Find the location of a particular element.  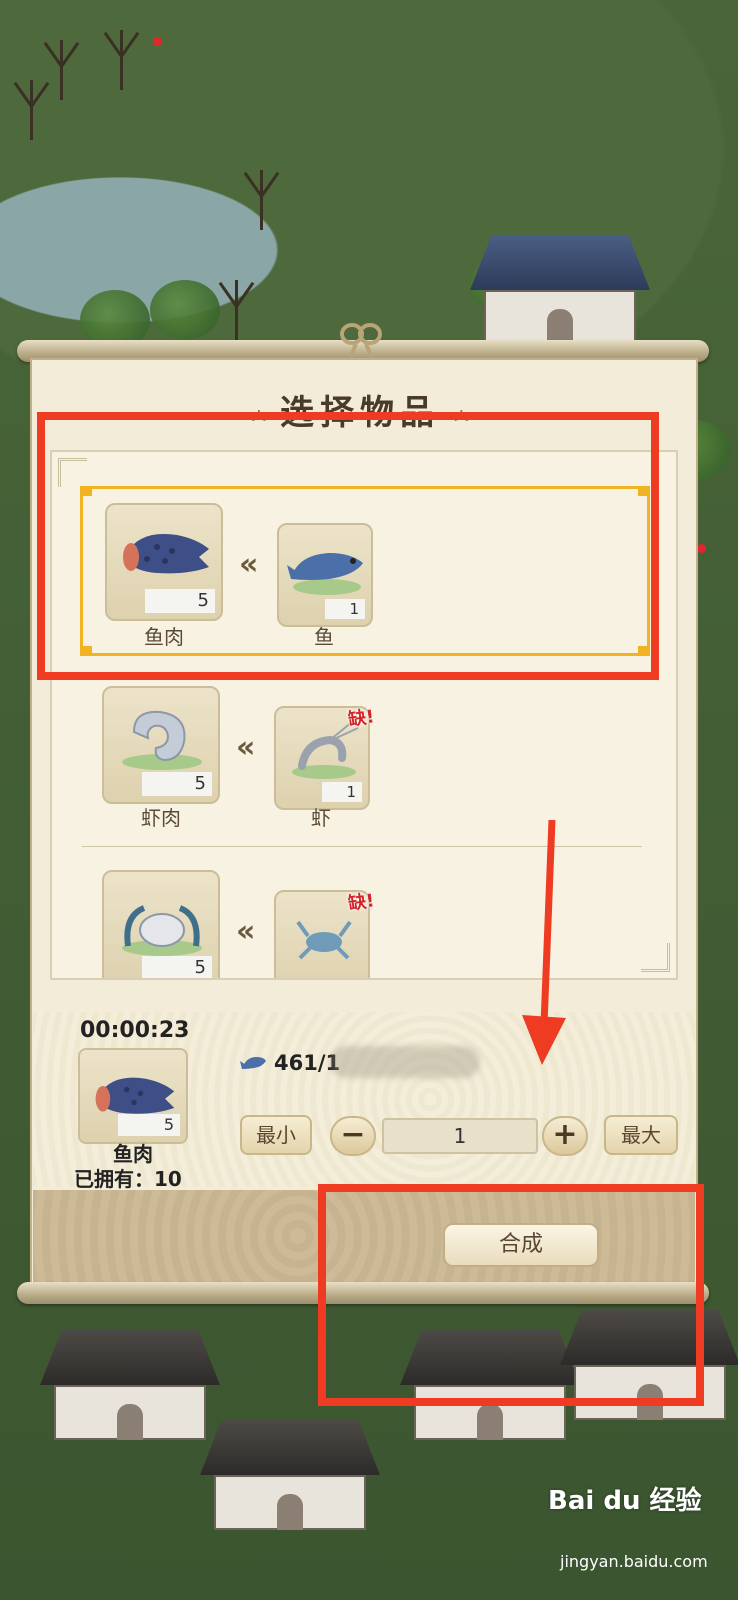

product-label: 鱼肉 is located at coordinates (164, 637).